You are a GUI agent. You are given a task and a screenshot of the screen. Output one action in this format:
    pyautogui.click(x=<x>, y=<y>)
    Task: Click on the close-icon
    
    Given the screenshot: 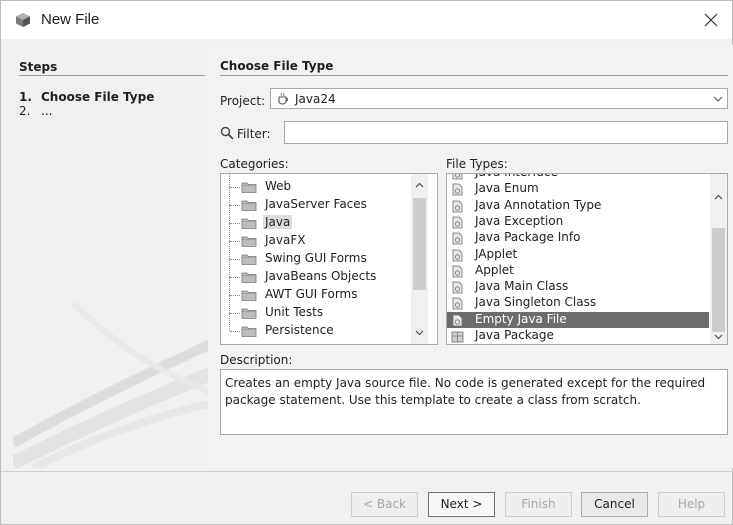 What is the action you would take?
    pyautogui.click(x=711, y=20)
    